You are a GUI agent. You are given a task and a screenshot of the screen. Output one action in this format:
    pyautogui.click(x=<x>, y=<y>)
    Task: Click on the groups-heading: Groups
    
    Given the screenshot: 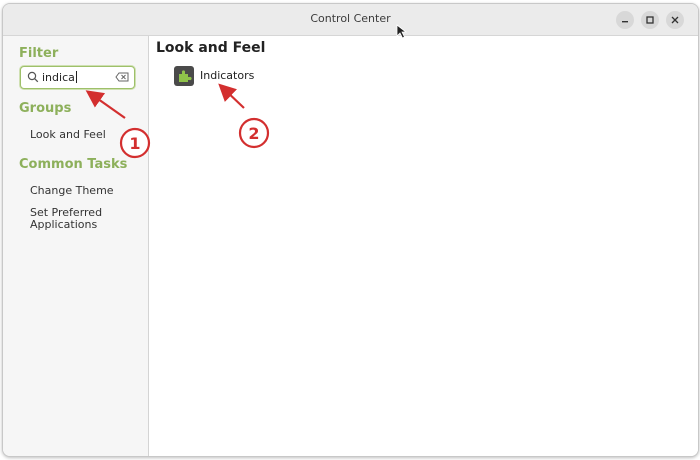 What is the action you would take?
    pyautogui.click(x=45, y=108)
    